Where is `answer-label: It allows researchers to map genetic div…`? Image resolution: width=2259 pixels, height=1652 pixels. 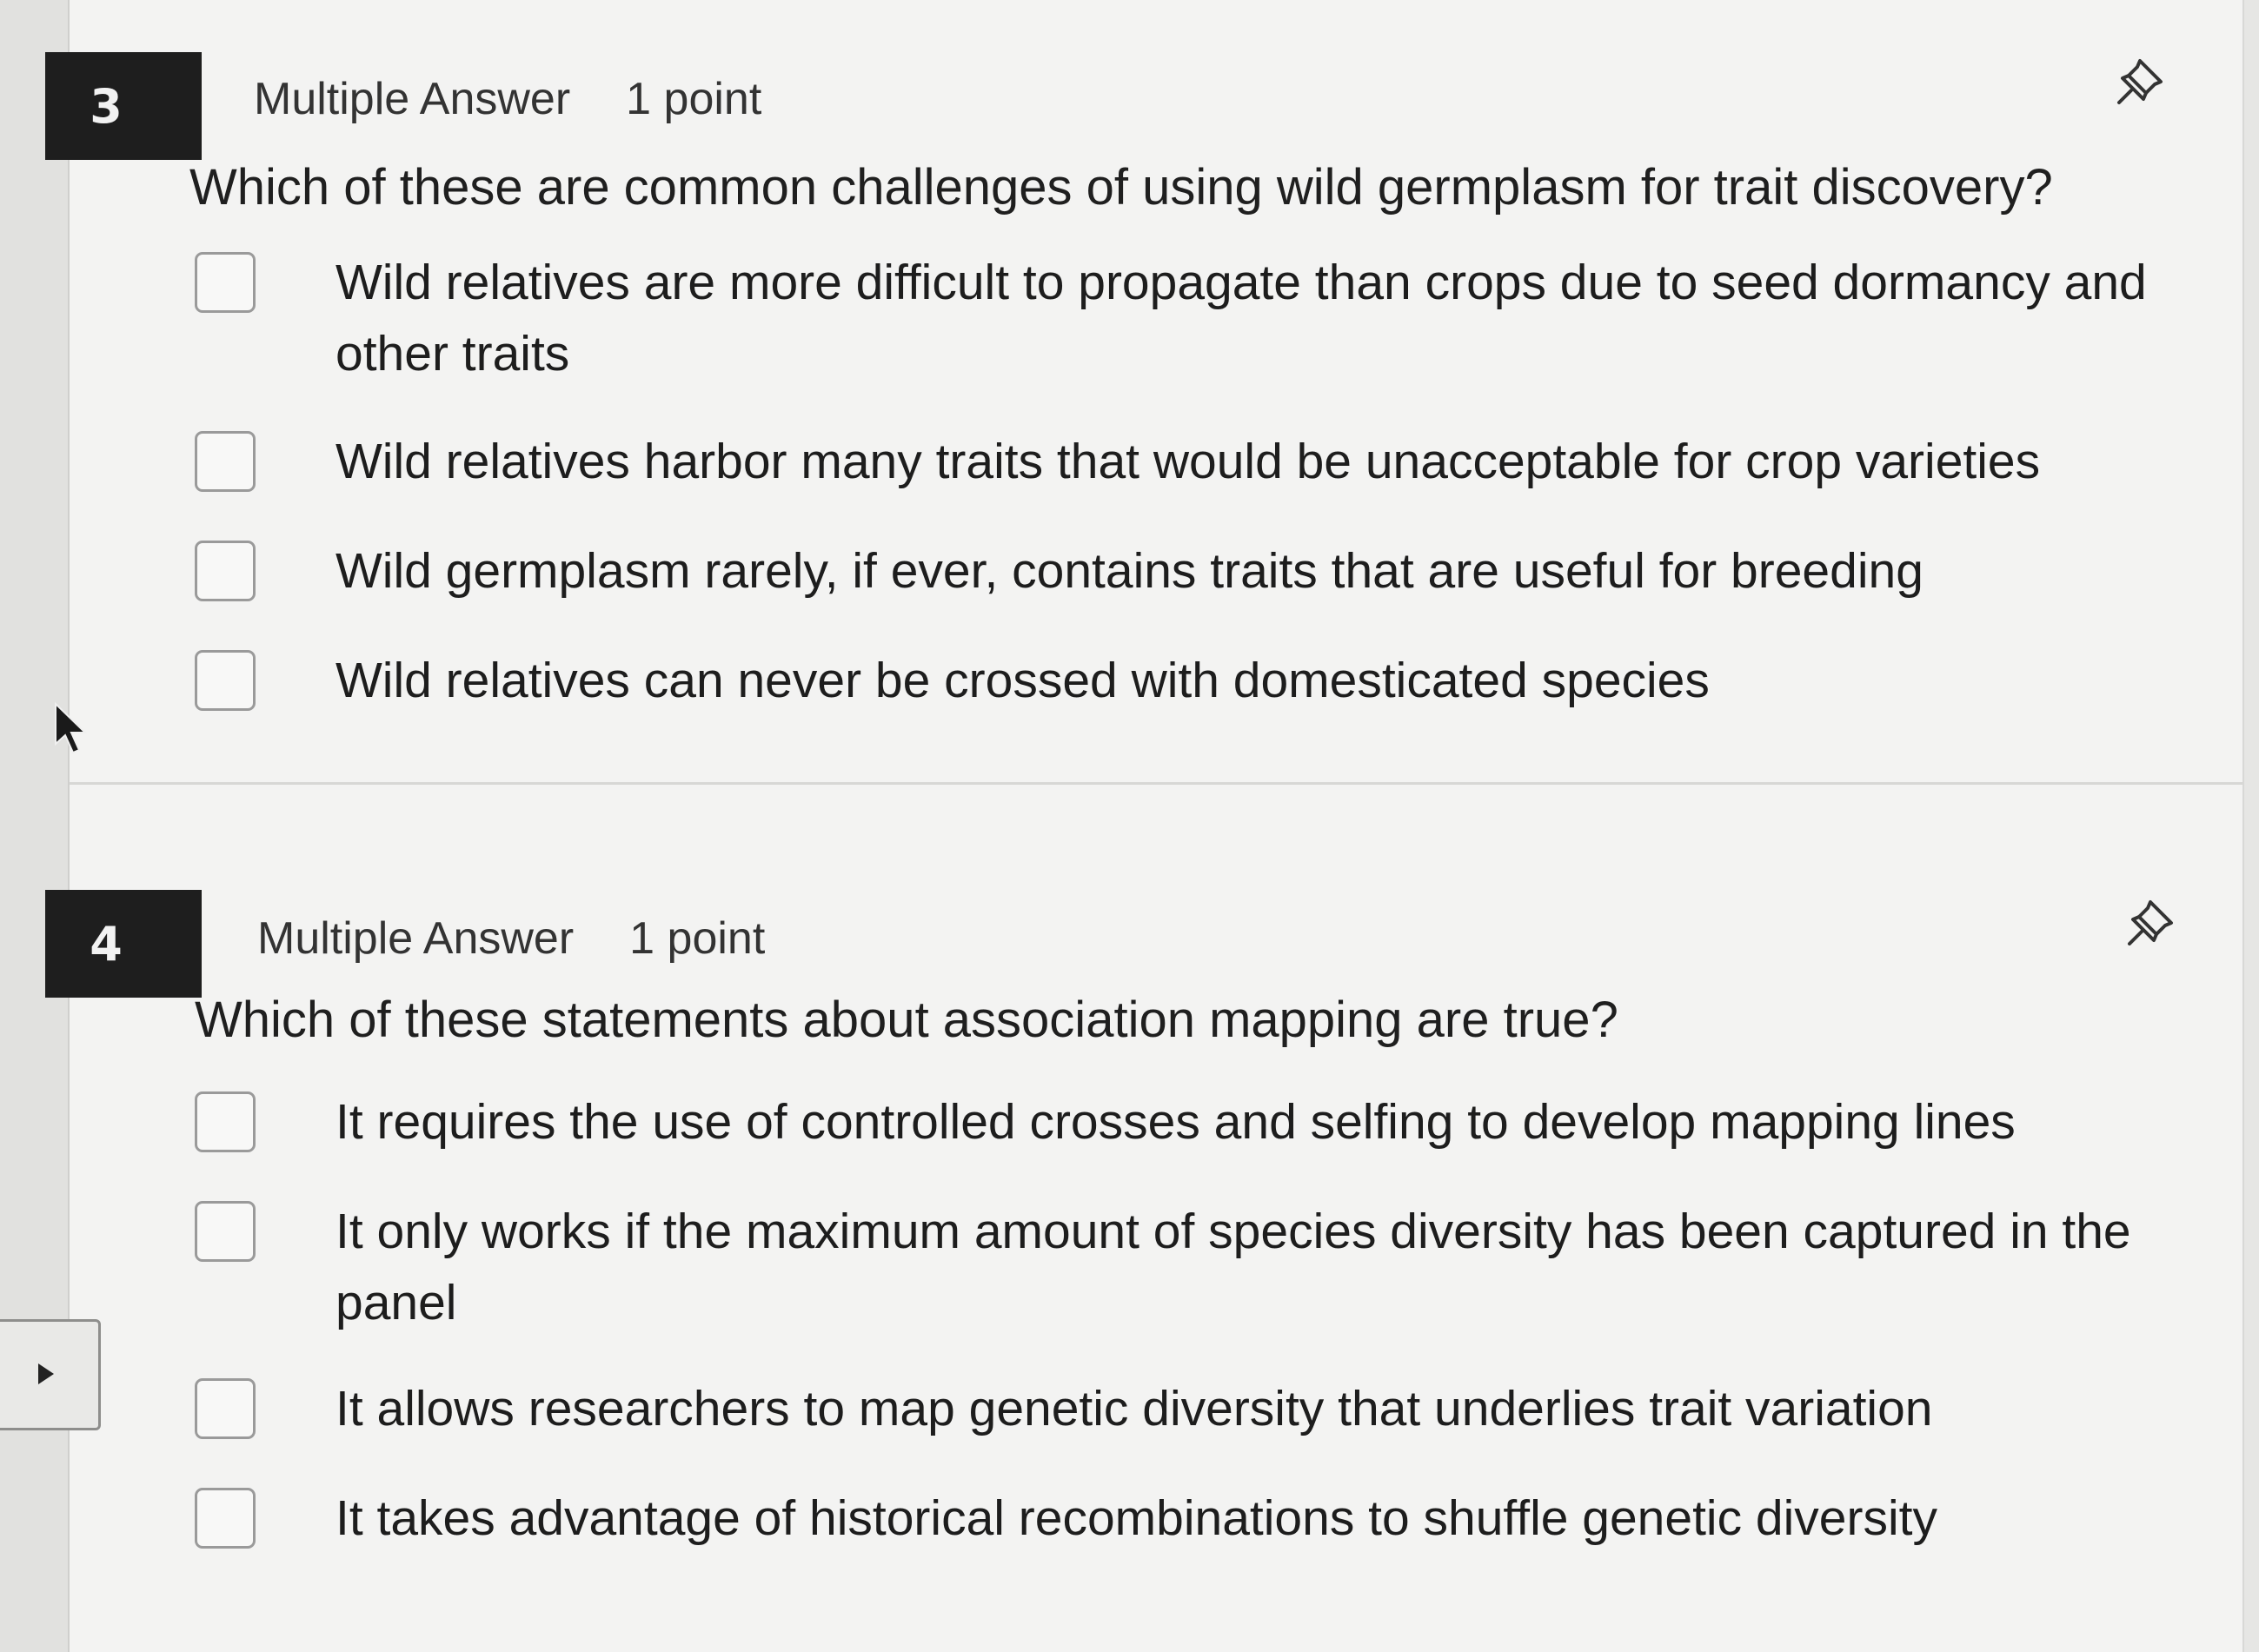
answer-label: It allows researchers to map genetic div… is located at coordinates (1134, 1408).